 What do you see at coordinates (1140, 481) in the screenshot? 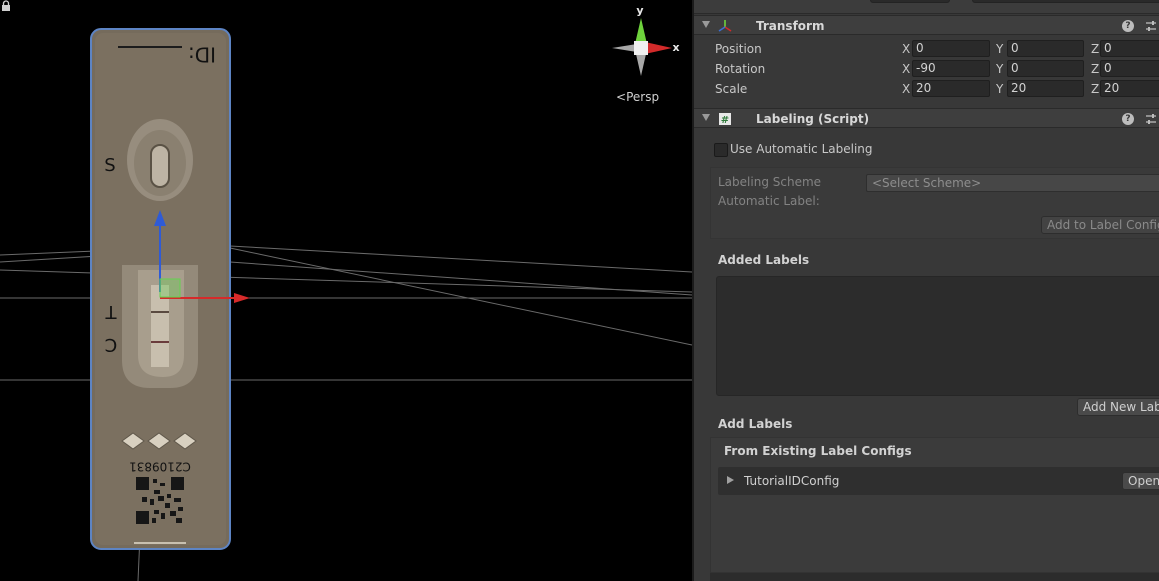
I see `open-config-button: Open` at bounding box center [1140, 481].